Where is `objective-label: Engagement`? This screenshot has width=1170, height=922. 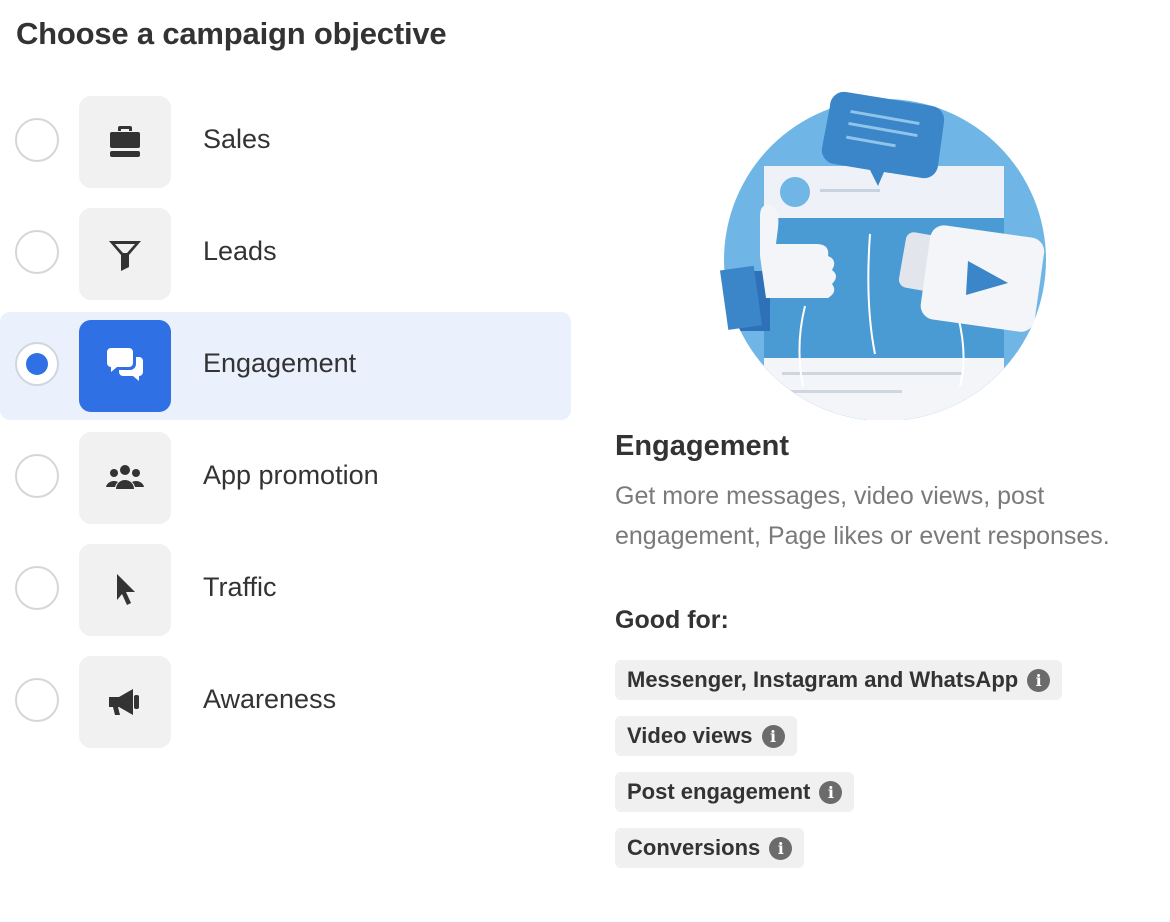 objective-label: Engagement is located at coordinates (280, 363).